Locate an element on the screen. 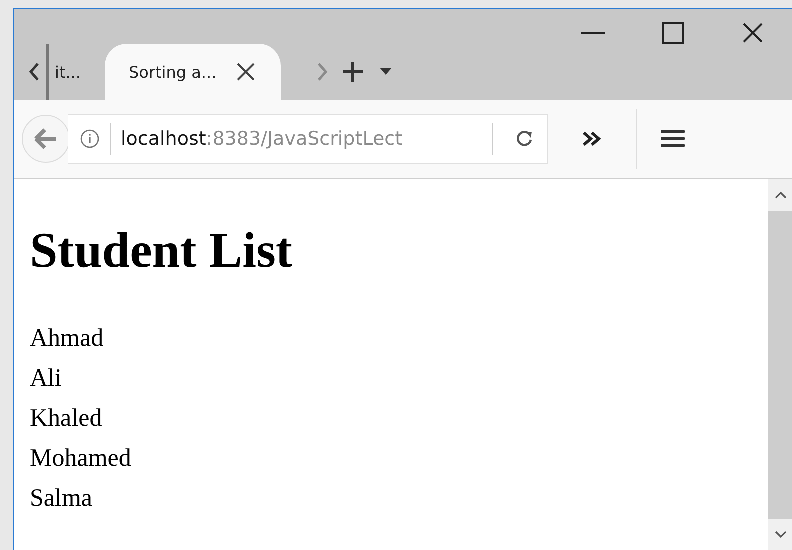 Image resolution: width=792 pixels, height=550 pixels. student-name: Mohamed is located at coordinates (81, 459).